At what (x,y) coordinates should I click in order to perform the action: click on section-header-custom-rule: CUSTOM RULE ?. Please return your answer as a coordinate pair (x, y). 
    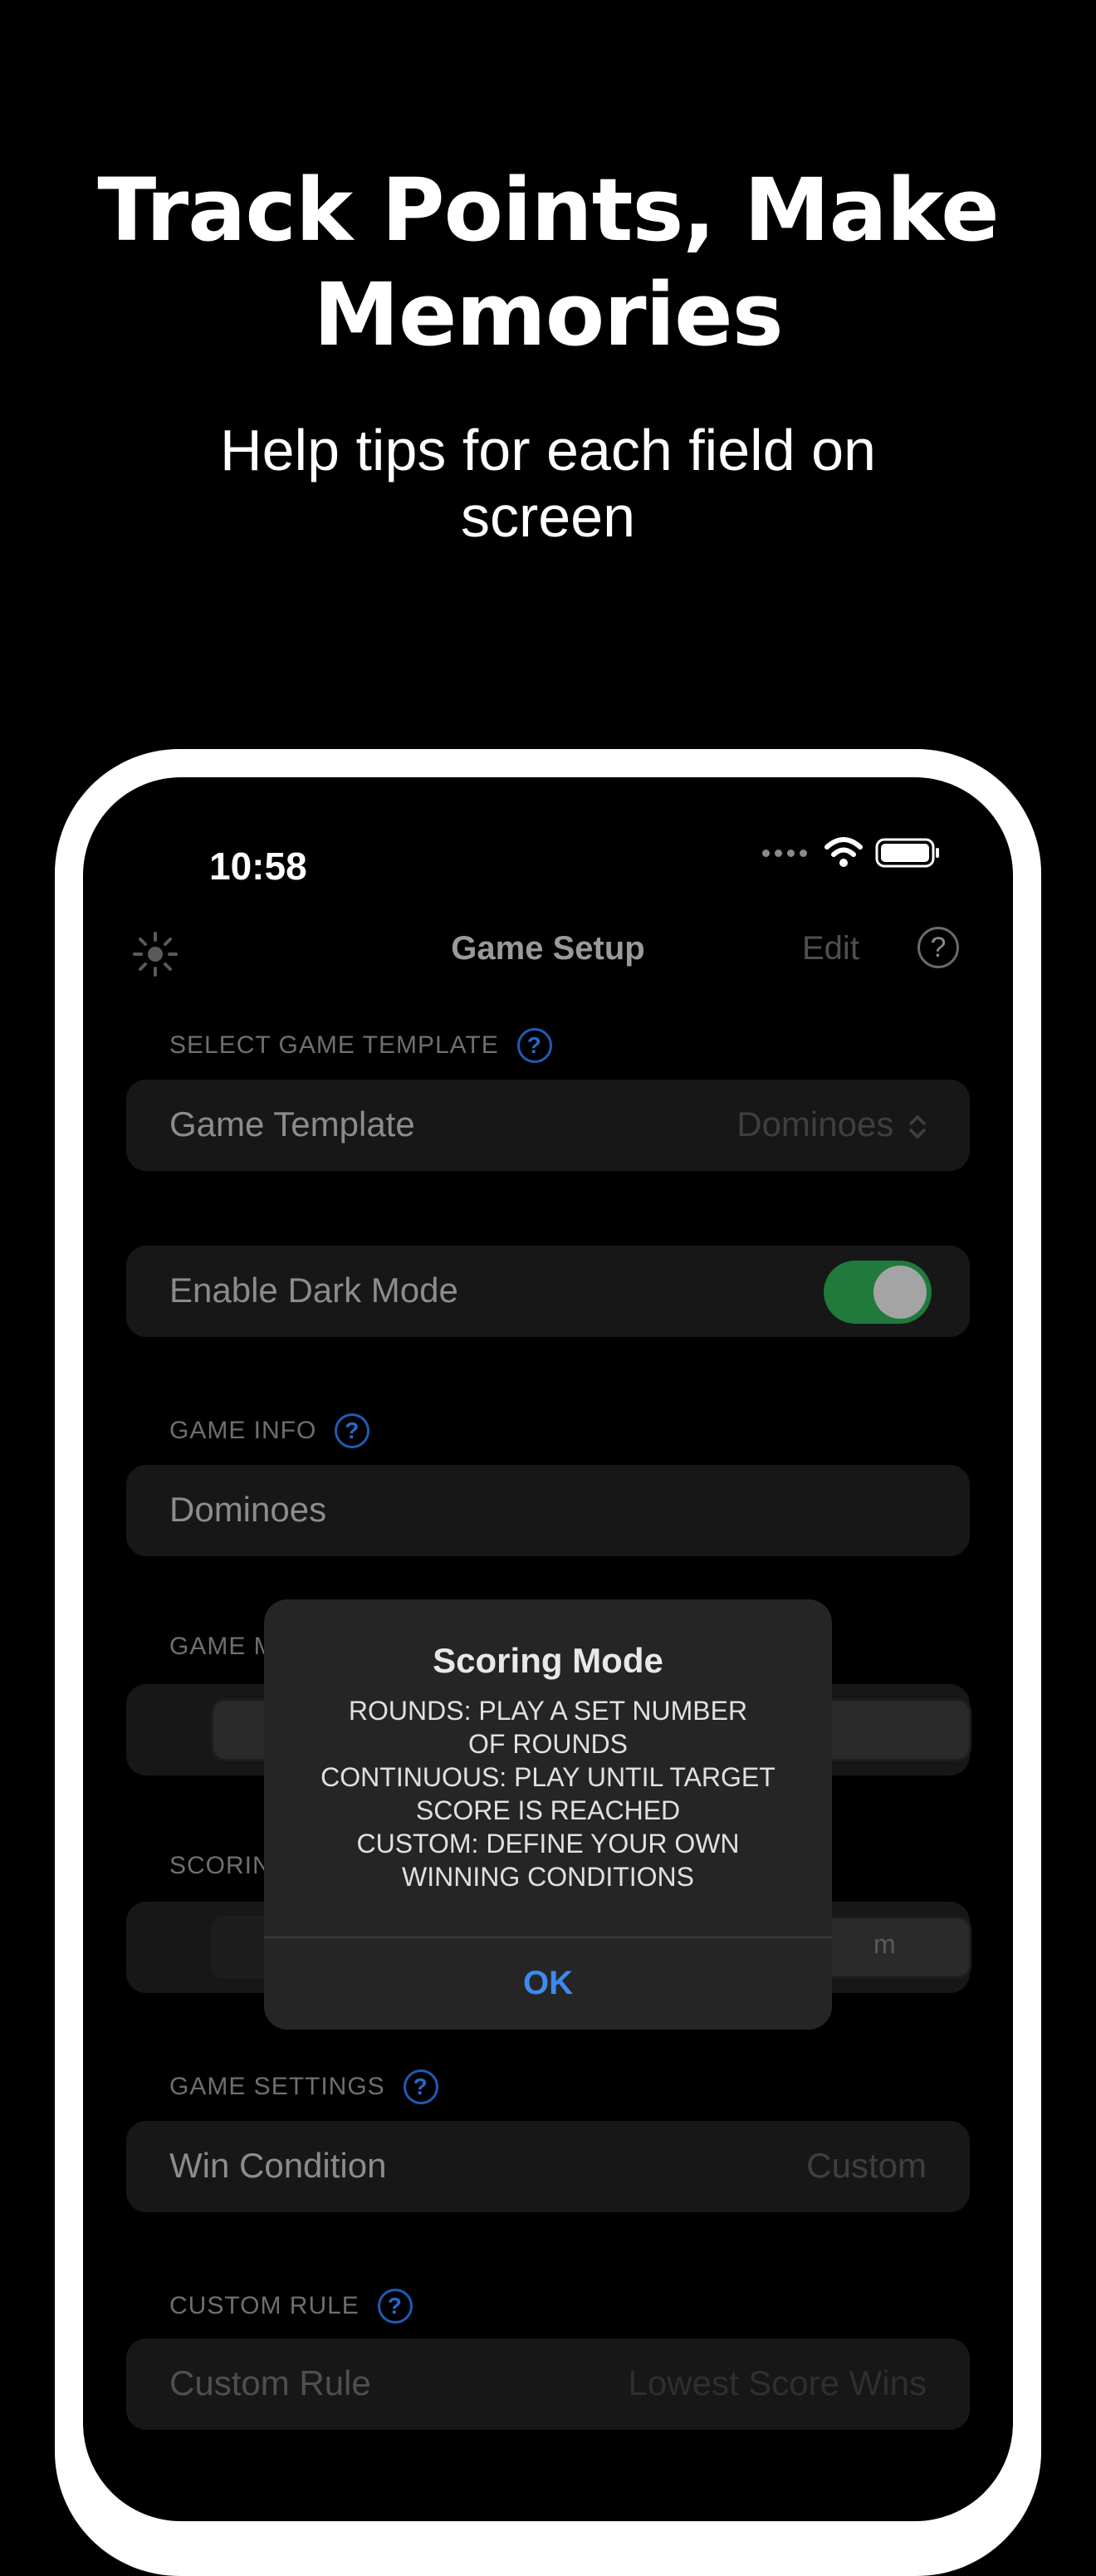
    Looking at the image, I should click on (291, 2307).